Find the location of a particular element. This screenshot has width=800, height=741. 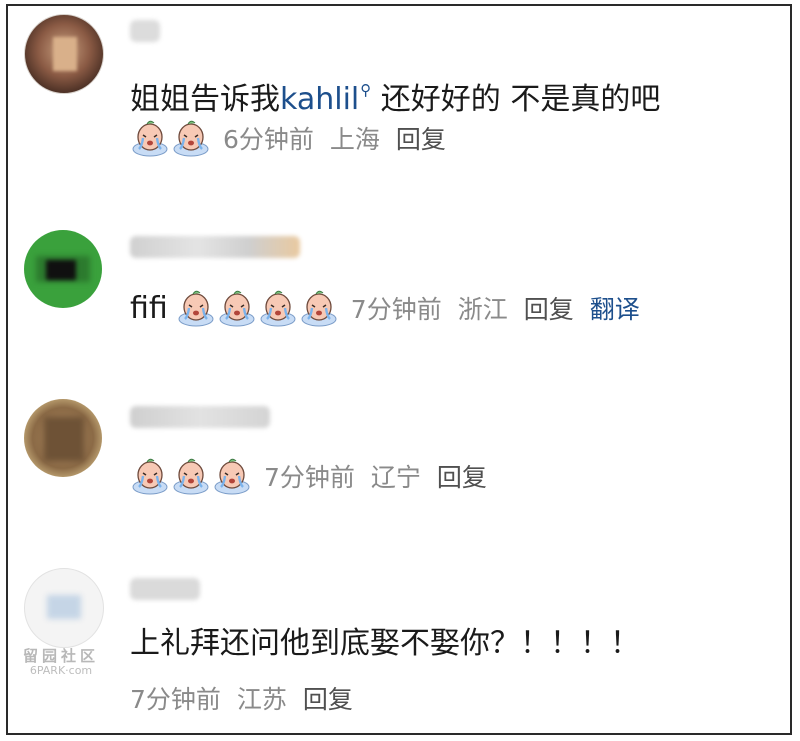

watermark-text: 留园社区 is located at coordinates (60, 656).